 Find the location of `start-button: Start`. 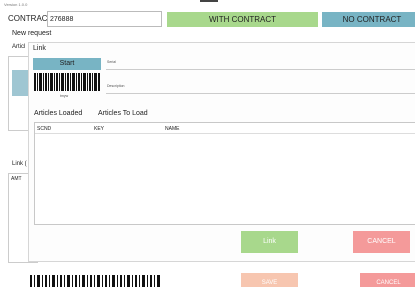

start-button: Start is located at coordinates (67, 64).